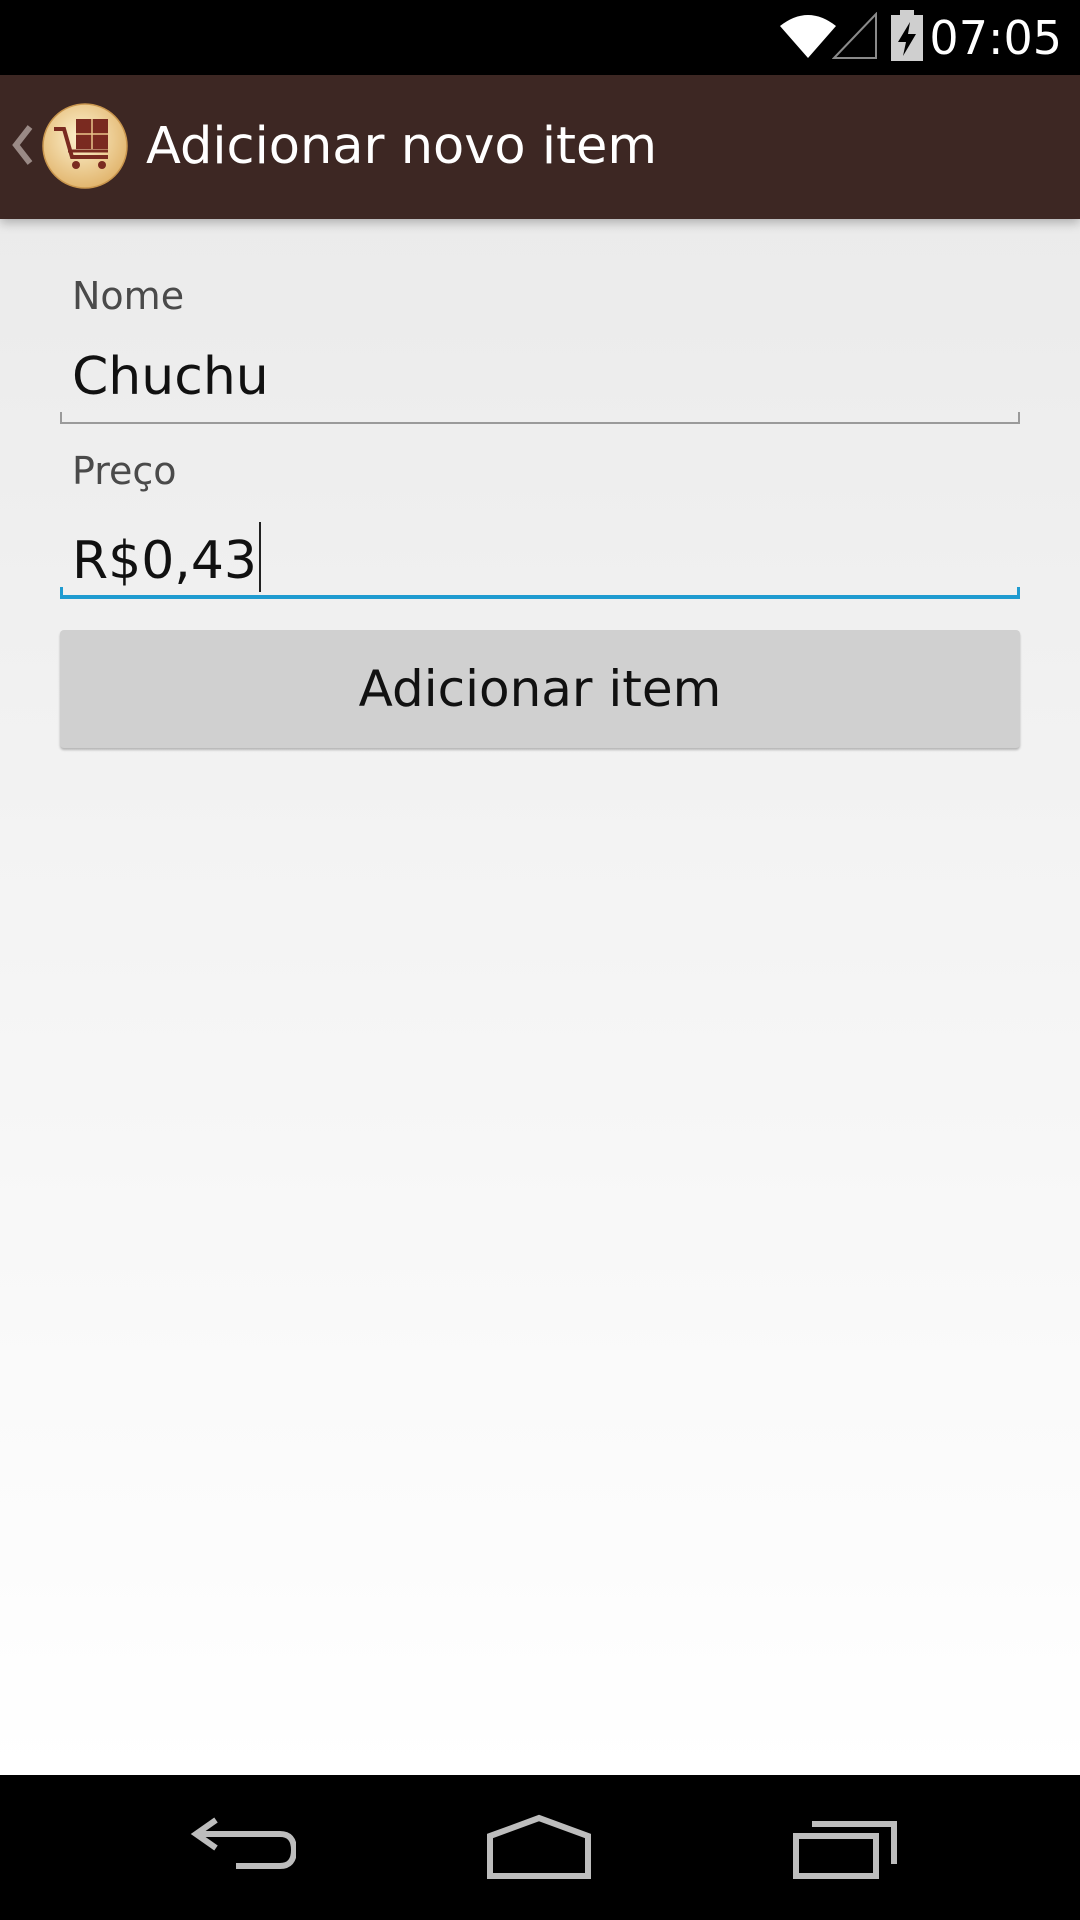  Describe the element at coordinates (85, 146) in the screenshot. I see `shopping-cart-calculator-icon` at that location.